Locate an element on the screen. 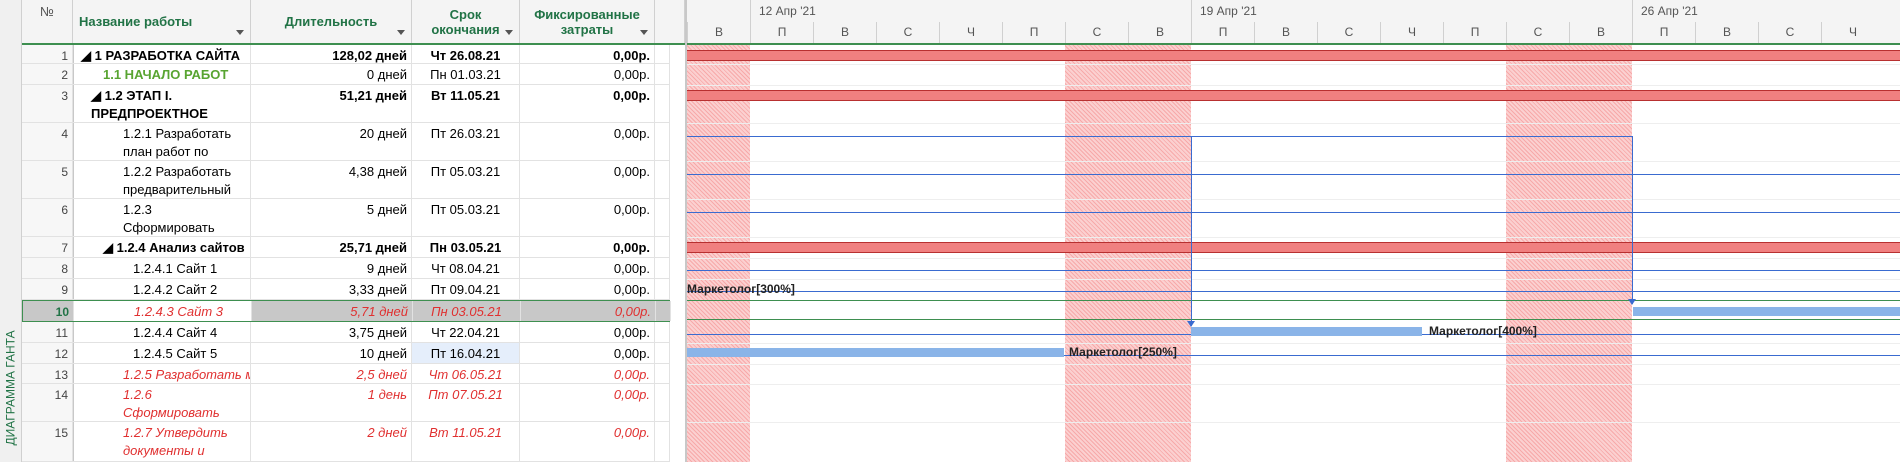  task-name: 1.2.4.3 Сайт 3 is located at coordinates (163, 311).